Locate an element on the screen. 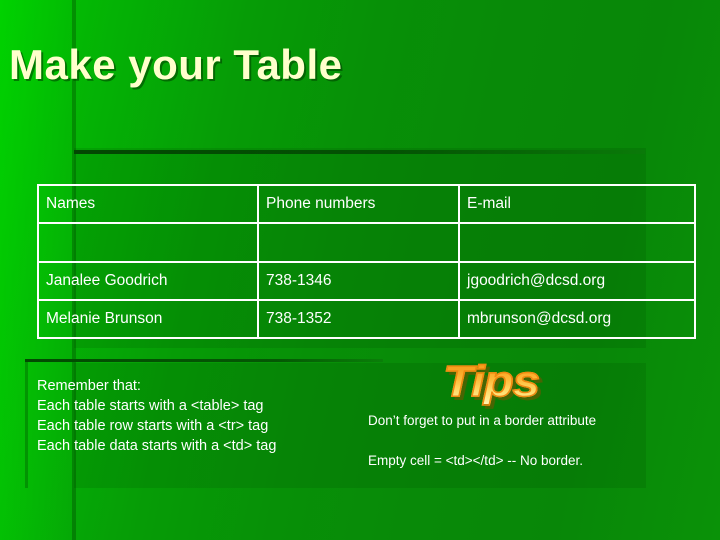 The width and height of the screenshot is (720, 540). table-cell-name is located at coordinates (148, 242).